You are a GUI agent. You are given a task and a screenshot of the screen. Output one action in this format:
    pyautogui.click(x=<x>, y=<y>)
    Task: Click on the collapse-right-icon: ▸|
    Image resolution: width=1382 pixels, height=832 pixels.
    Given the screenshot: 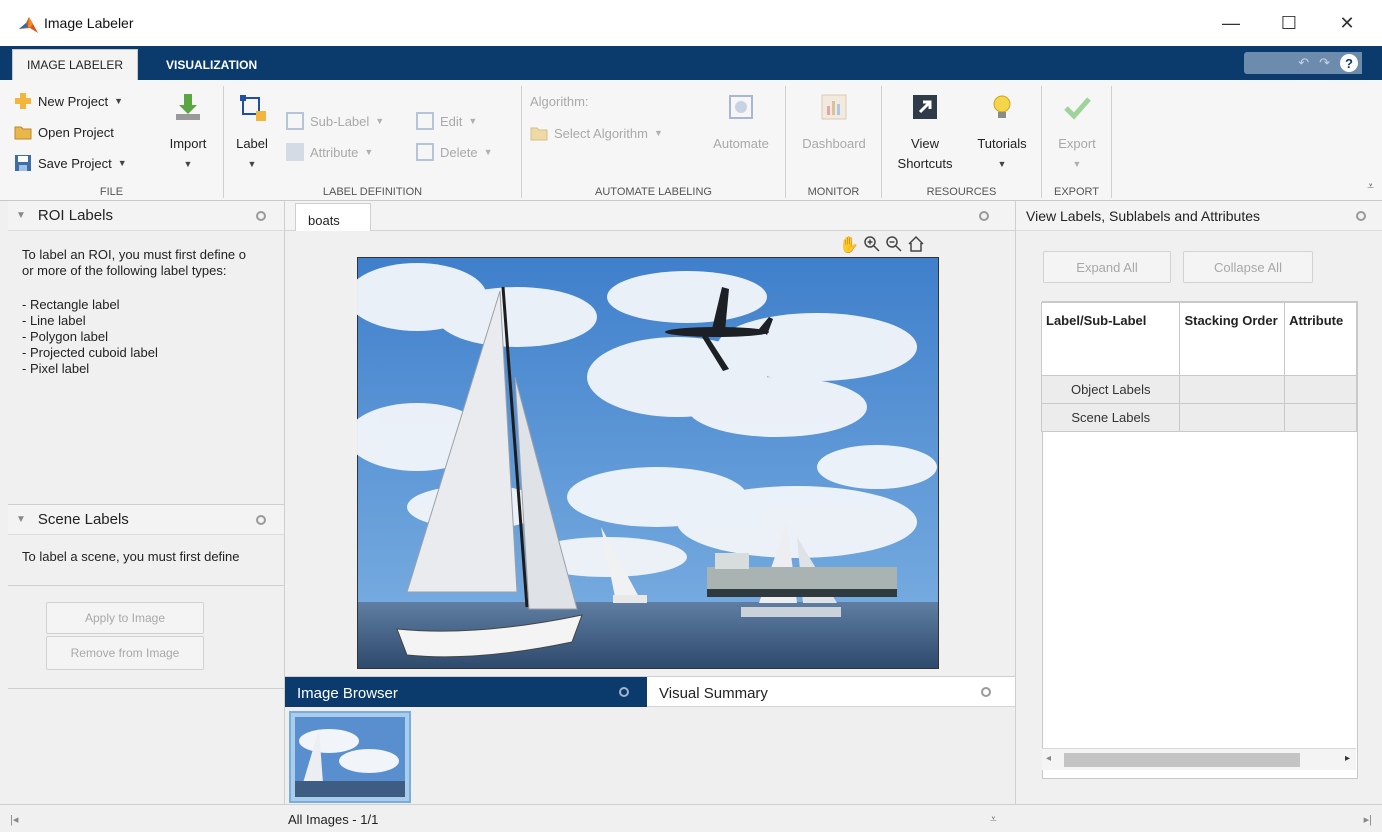 What is the action you would take?
    pyautogui.click(x=1368, y=819)
    